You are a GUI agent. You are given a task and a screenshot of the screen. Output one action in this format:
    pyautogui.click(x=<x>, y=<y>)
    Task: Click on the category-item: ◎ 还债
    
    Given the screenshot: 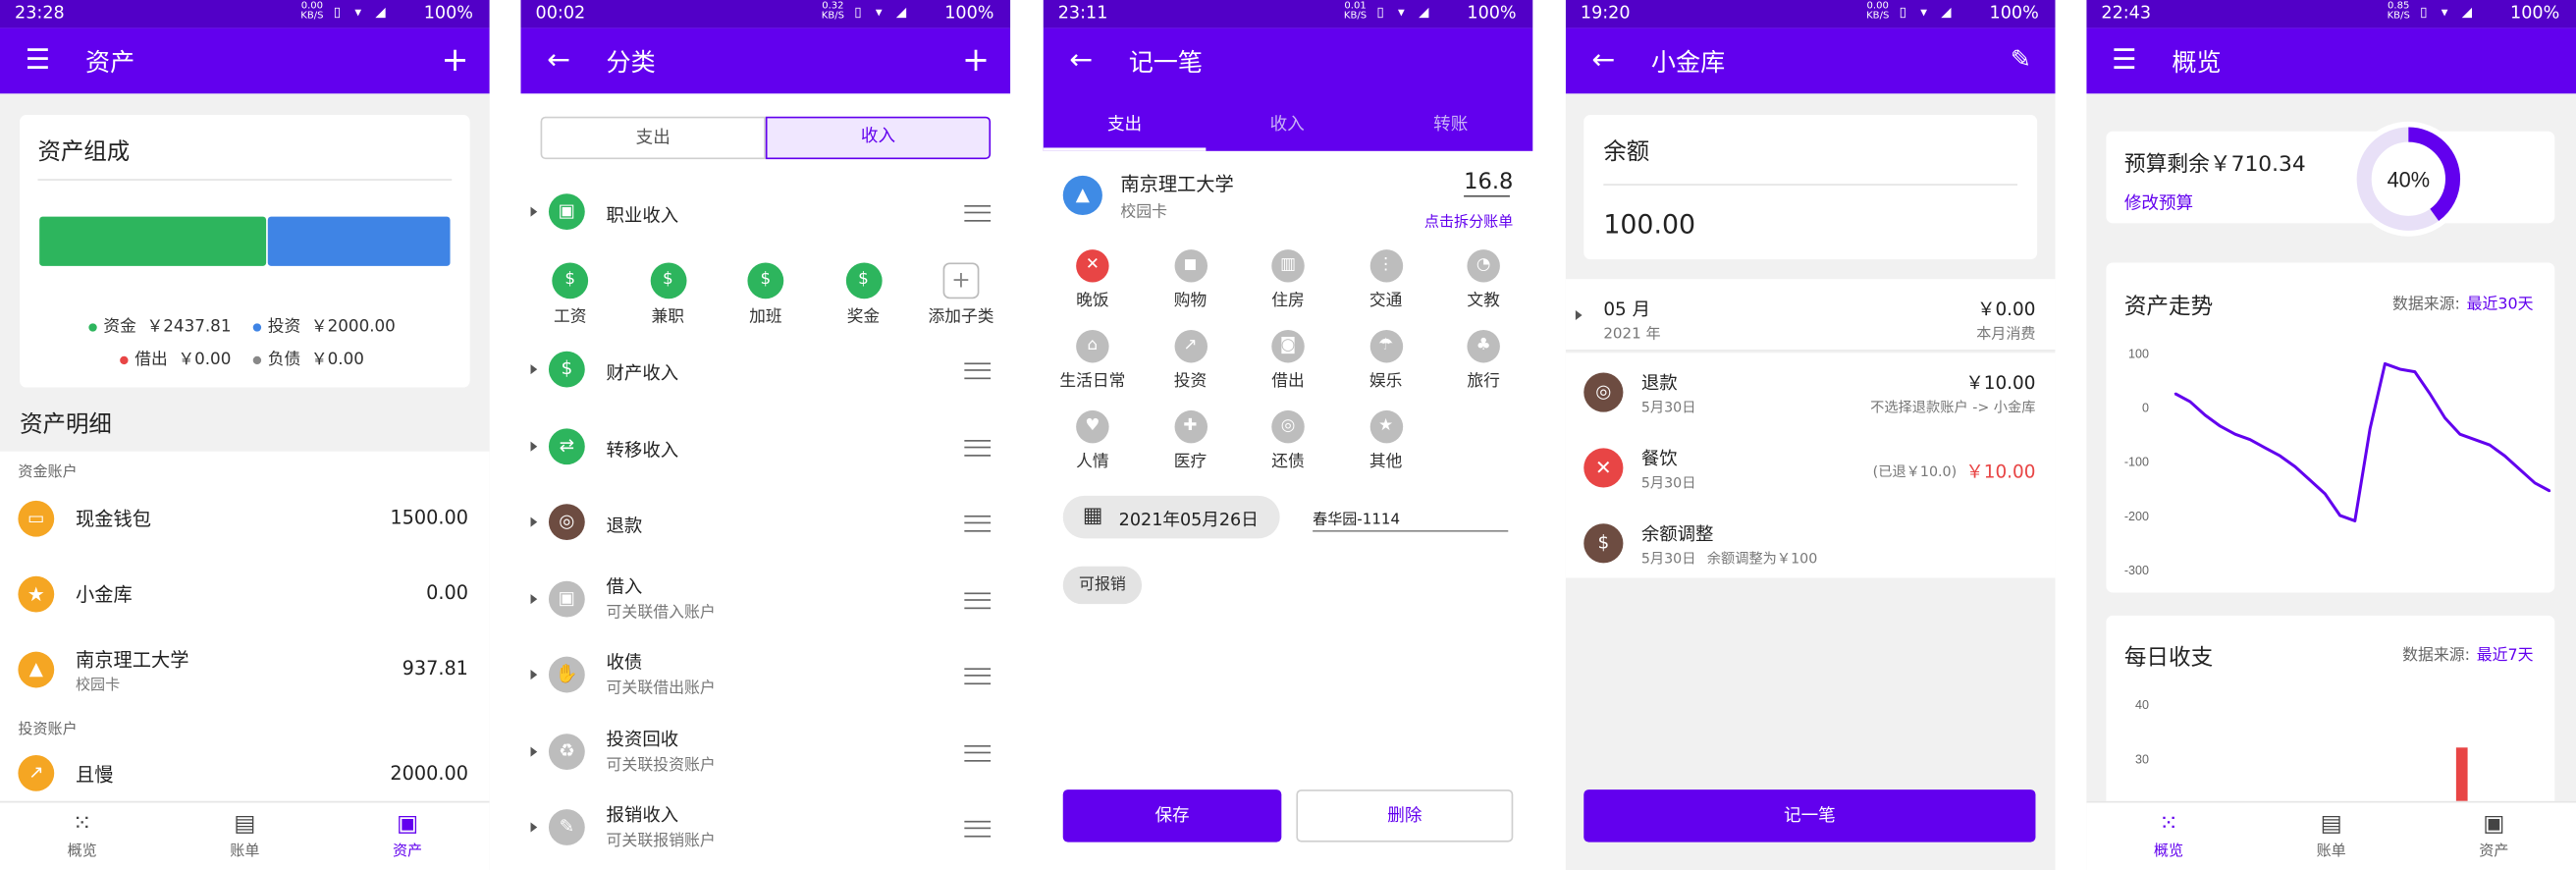 What is the action you would take?
    pyautogui.click(x=1288, y=444)
    